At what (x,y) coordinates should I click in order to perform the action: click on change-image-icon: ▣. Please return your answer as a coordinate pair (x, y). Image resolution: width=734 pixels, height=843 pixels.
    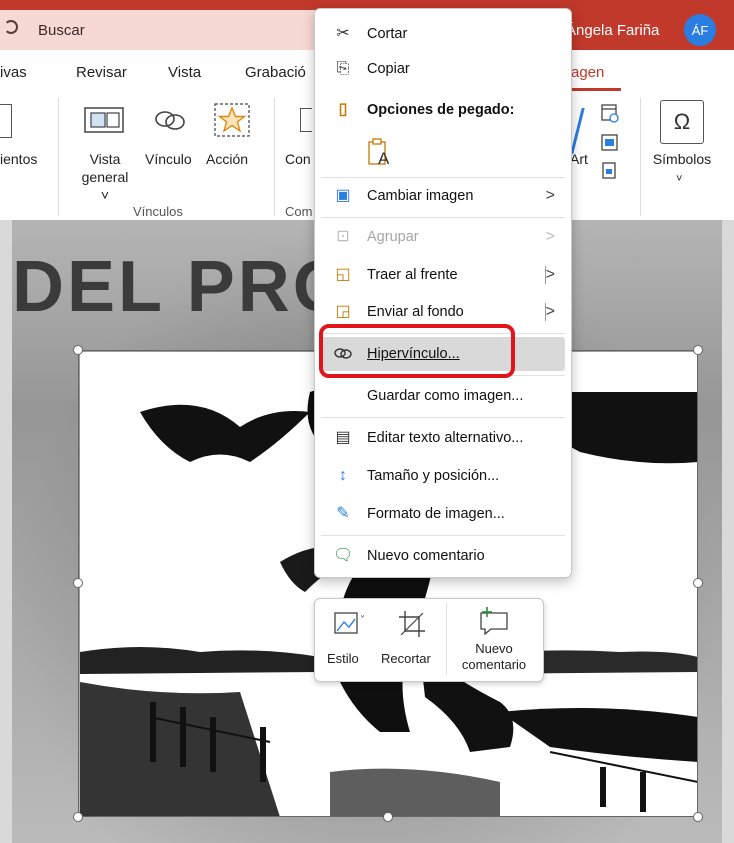
    Looking at the image, I should click on (343, 195).